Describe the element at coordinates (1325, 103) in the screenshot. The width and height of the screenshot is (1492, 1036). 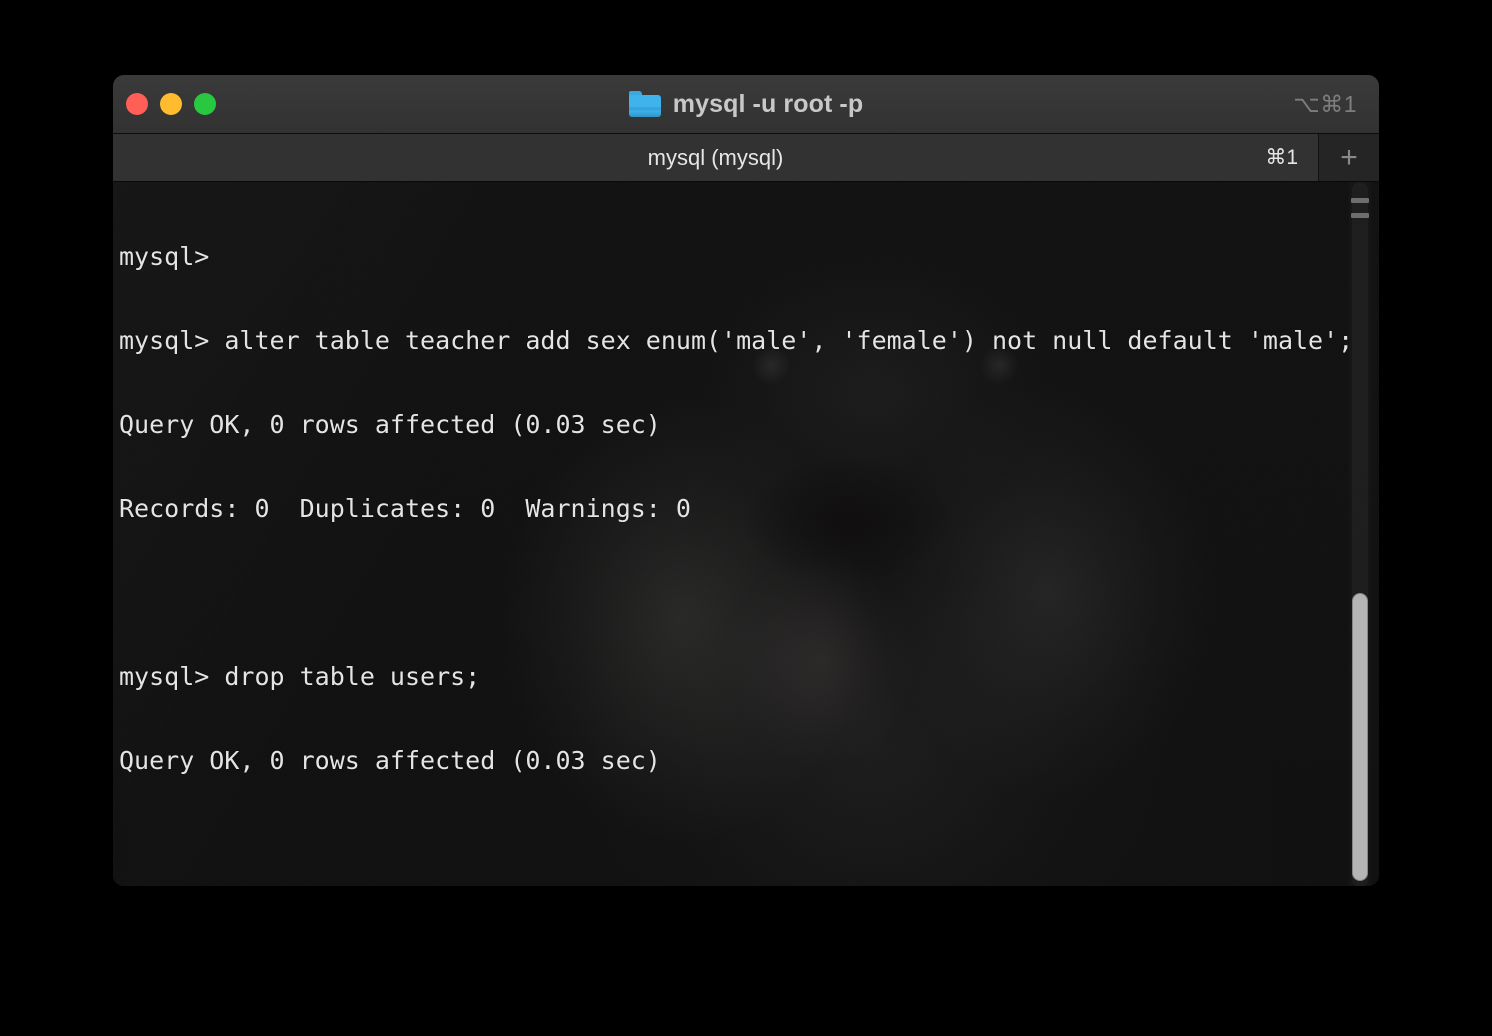
I see `window-shortcut-hint: ⌥⌘1` at that location.